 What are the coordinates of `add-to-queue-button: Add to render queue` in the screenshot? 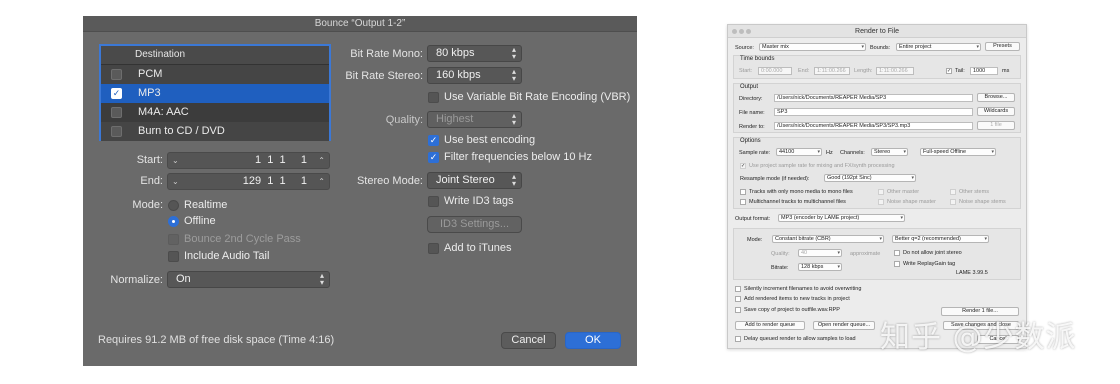 It's located at (770, 325).